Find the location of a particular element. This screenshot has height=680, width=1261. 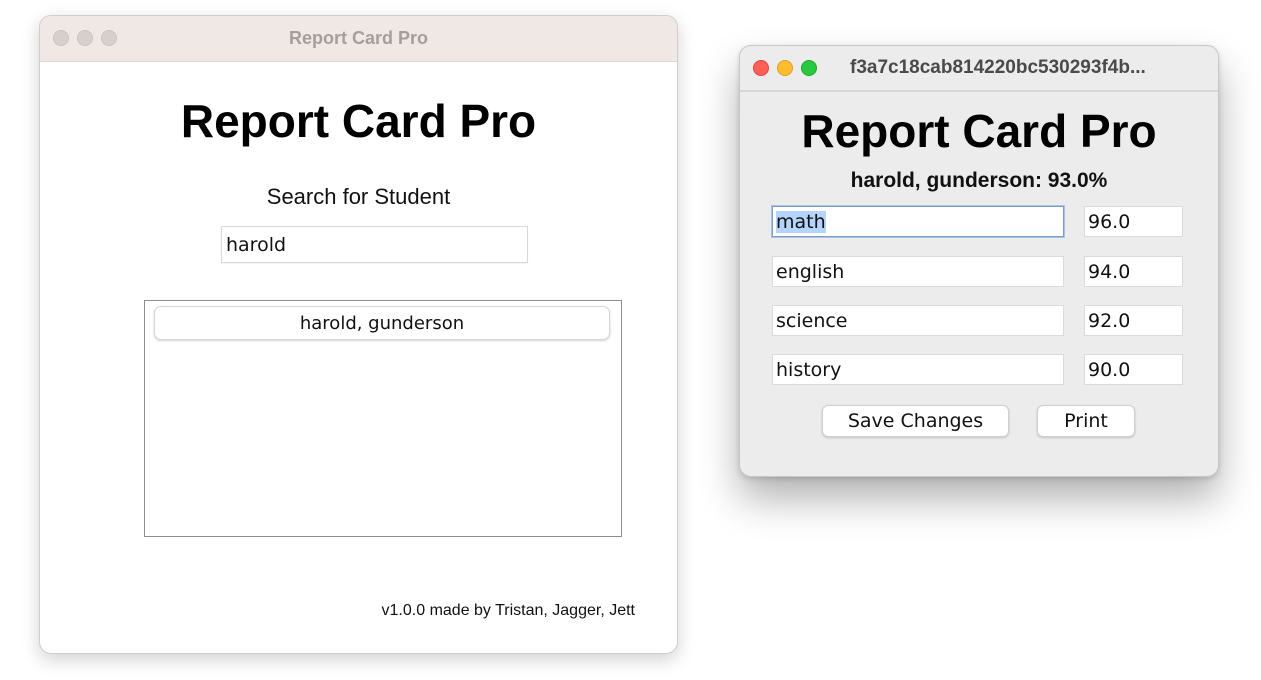

zoom-button is located at coordinates (809, 68).